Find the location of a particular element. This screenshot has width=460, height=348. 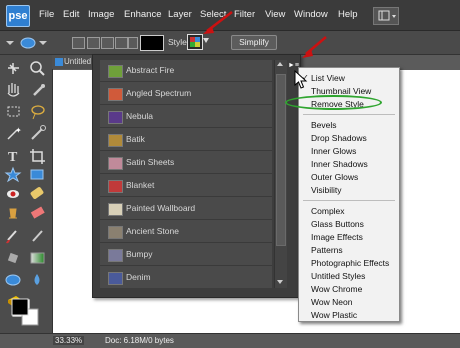

cursor-arrow-icon is located at coordinates (301, 79).